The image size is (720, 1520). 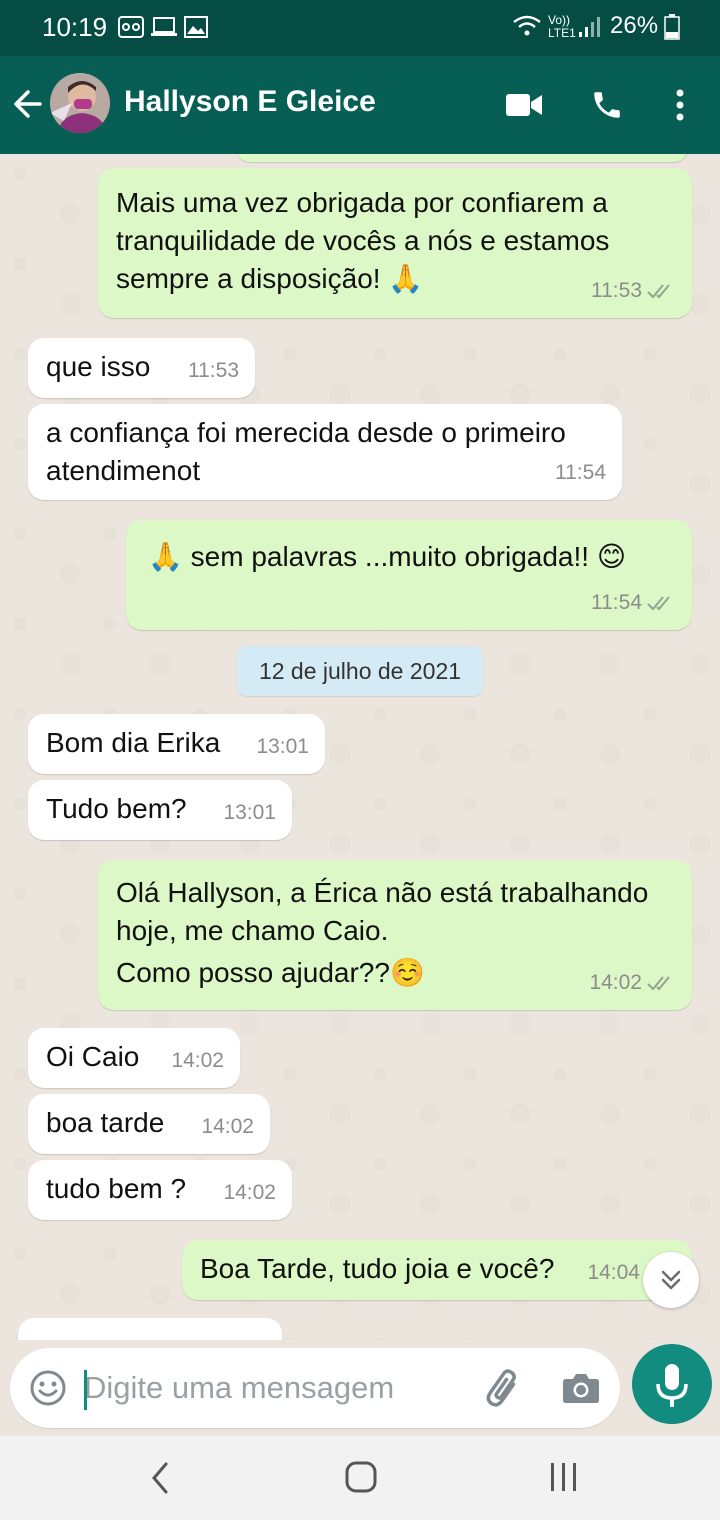 What do you see at coordinates (131, 27) in the screenshot?
I see `voicemail-notification-icon` at bounding box center [131, 27].